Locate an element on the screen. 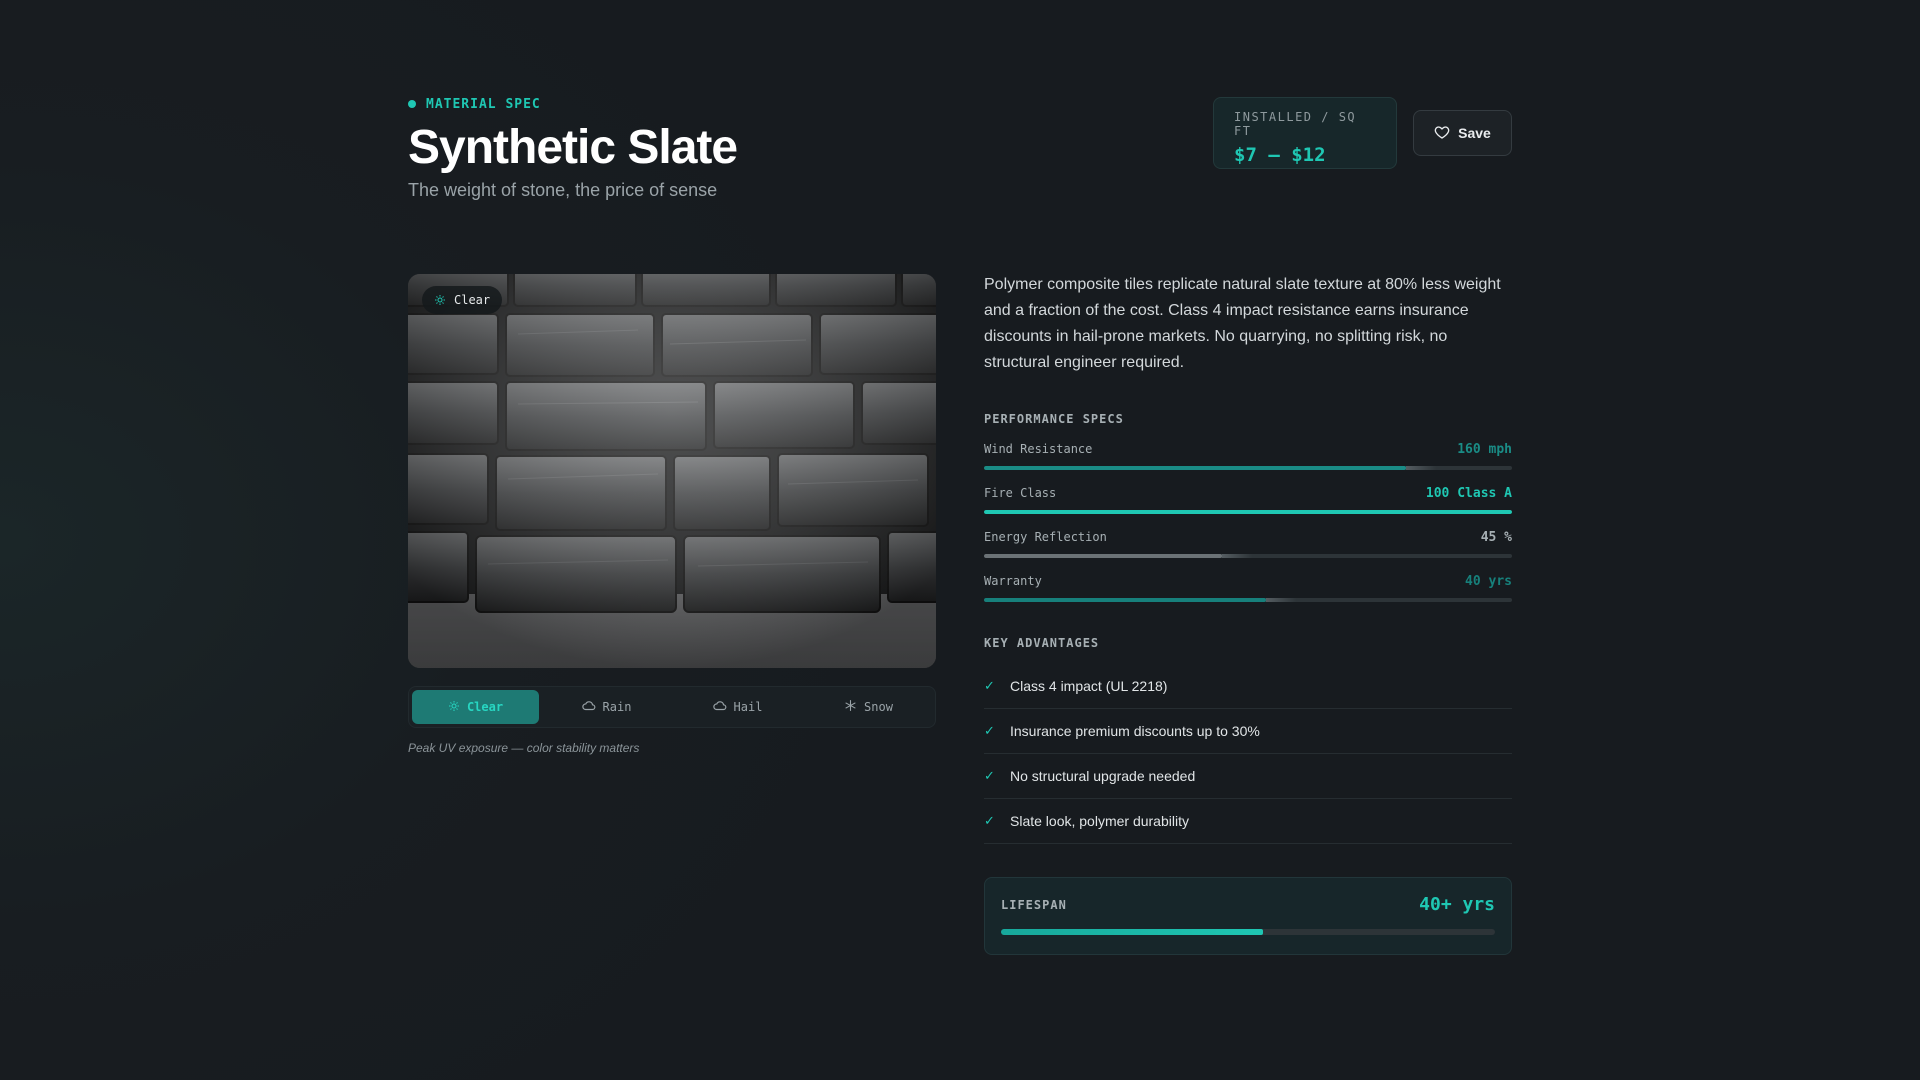 The image size is (1920, 1080). price-value: $7 – $12 is located at coordinates (1280, 155).